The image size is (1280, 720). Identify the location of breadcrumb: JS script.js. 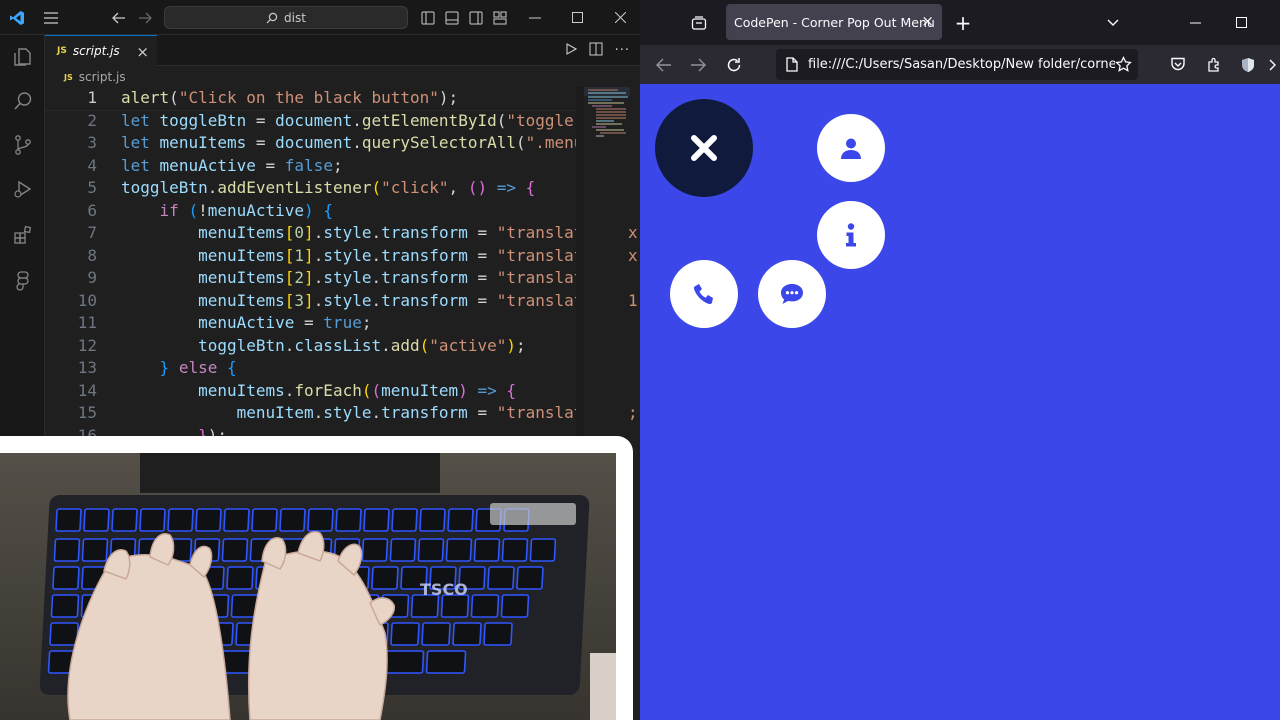
(95, 77).